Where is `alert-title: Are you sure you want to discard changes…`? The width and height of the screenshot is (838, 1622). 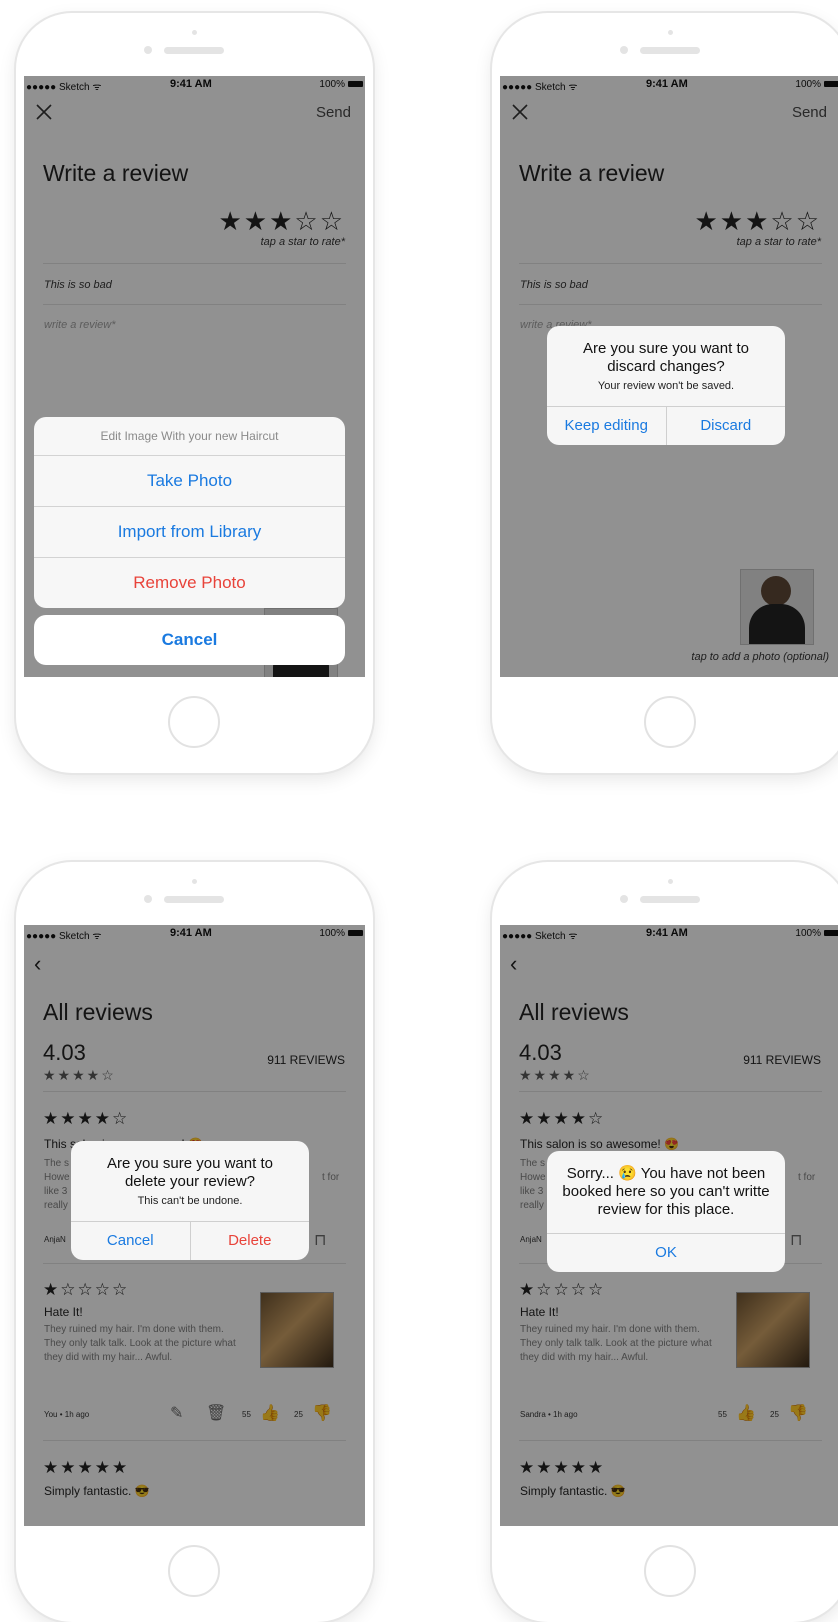 alert-title: Are you sure you want to discard changes… is located at coordinates (666, 357).